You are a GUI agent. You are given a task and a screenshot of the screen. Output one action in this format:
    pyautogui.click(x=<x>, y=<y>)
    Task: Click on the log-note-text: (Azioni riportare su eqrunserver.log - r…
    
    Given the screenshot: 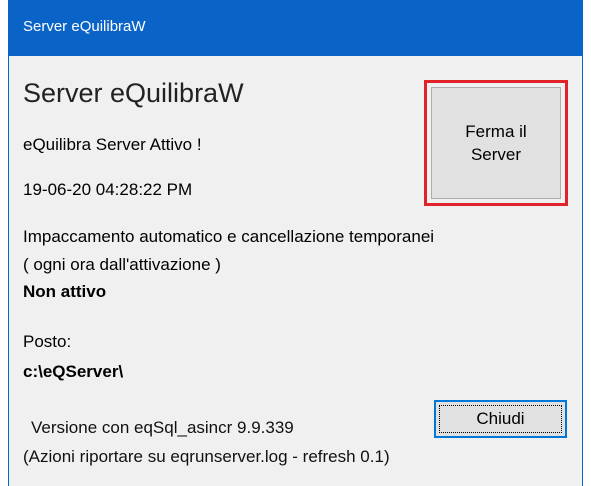 What is the action you would take?
    pyautogui.click(x=206, y=456)
    